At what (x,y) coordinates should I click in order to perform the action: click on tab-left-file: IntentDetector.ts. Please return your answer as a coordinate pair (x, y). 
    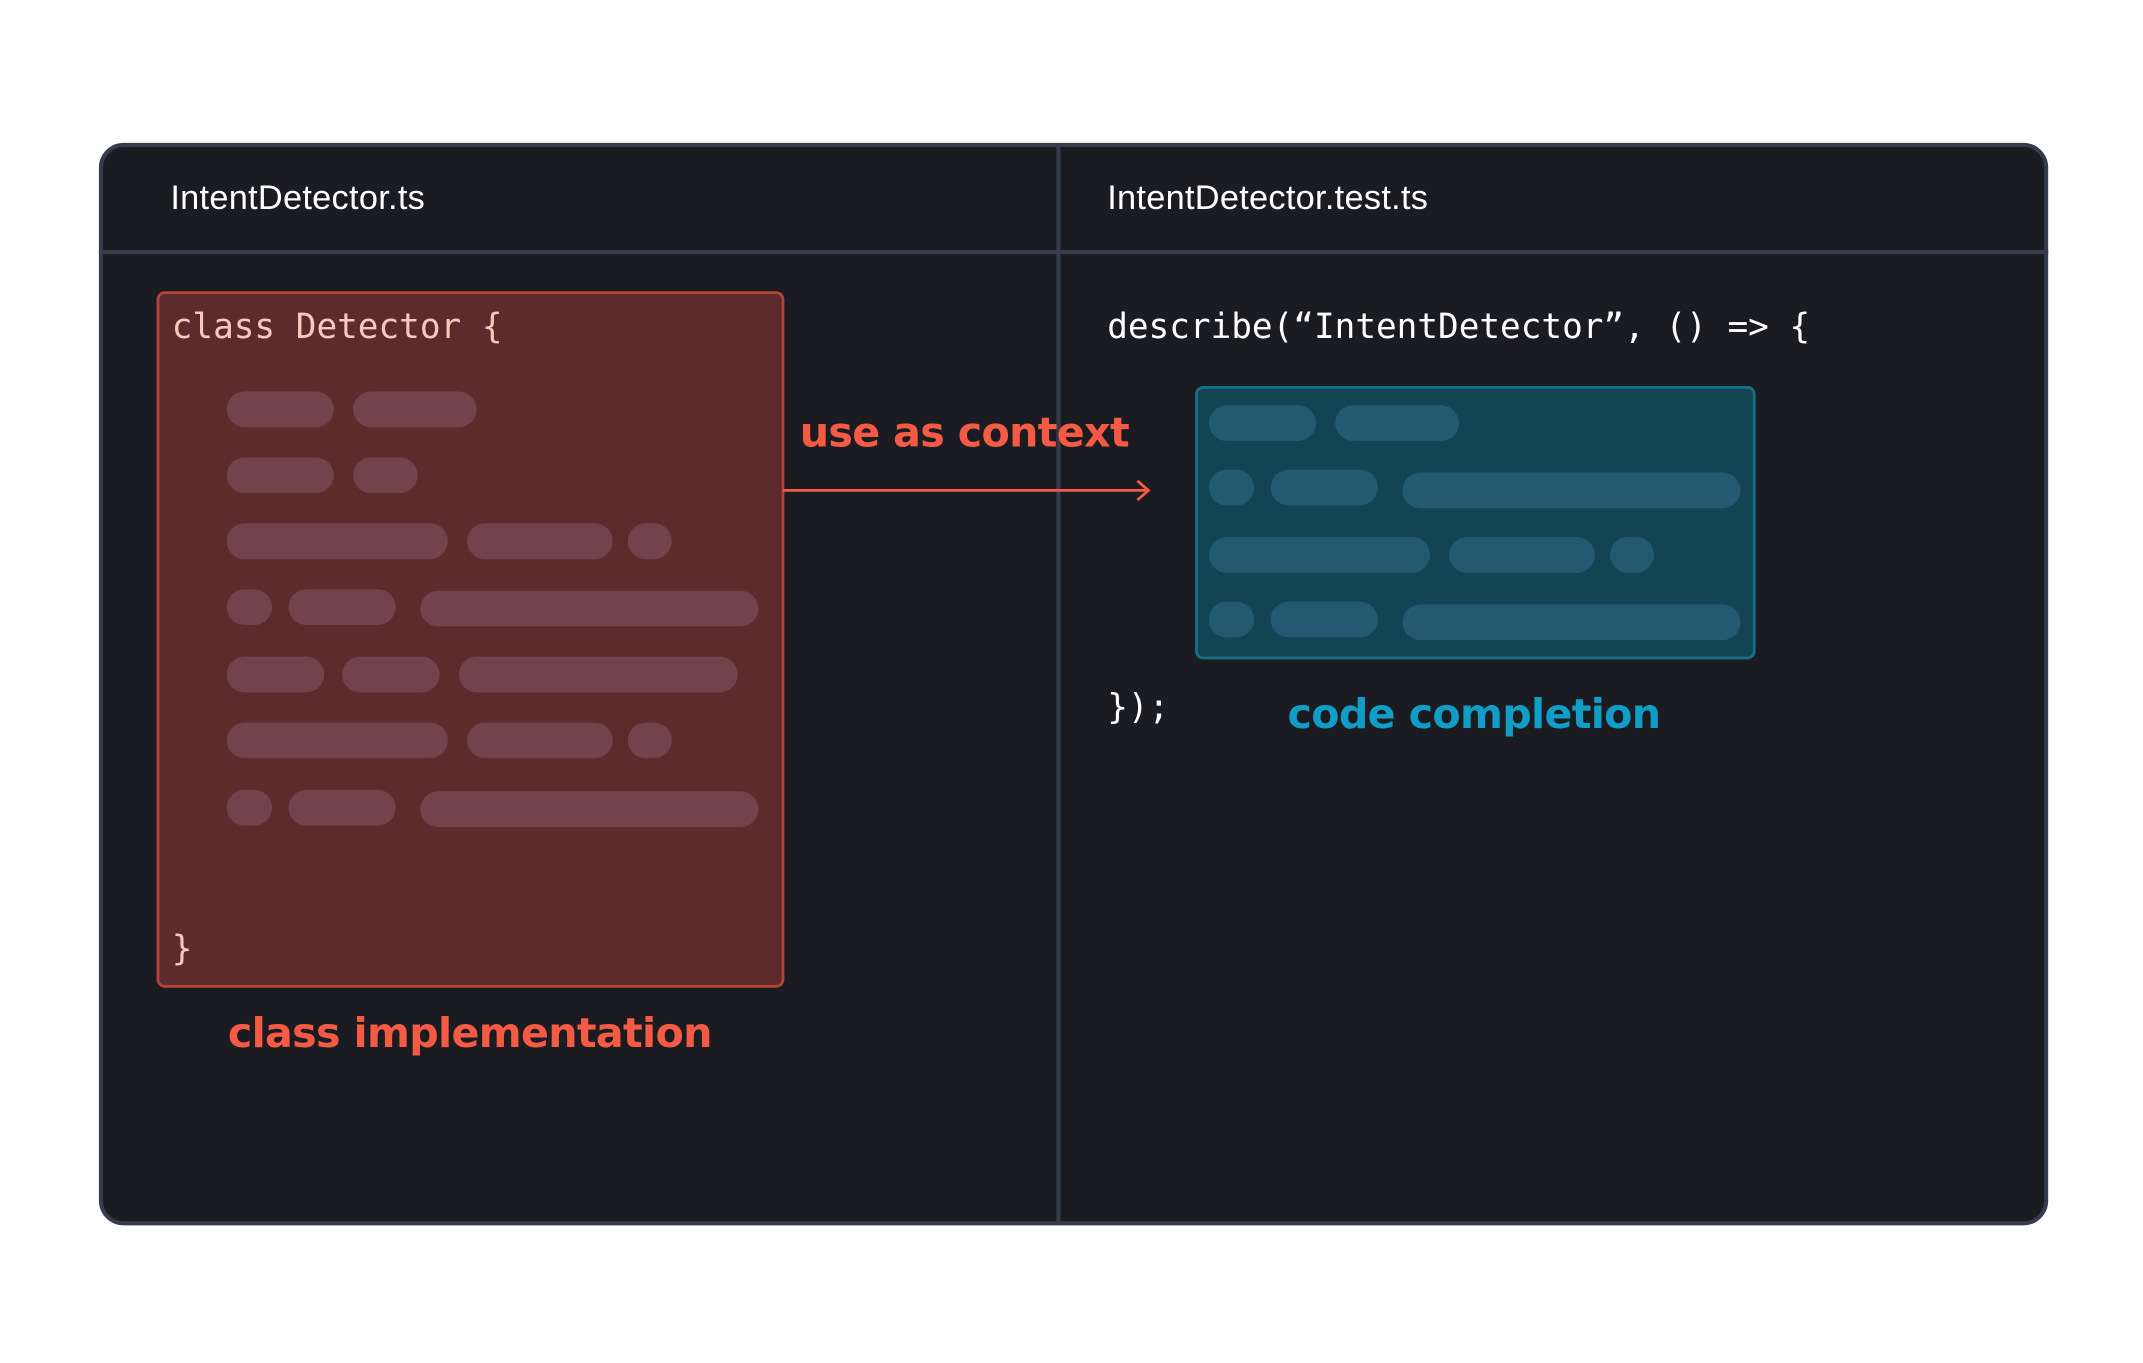
    Looking at the image, I should click on (297, 199).